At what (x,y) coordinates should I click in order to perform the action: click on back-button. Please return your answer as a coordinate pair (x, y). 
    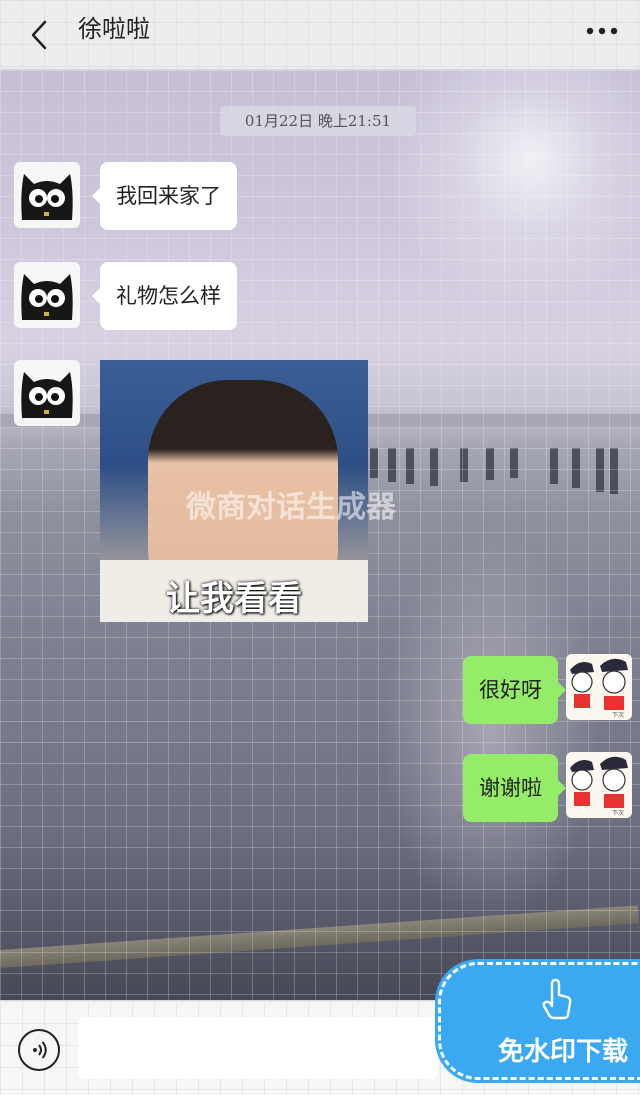
    Looking at the image, I should click on (39, 35).